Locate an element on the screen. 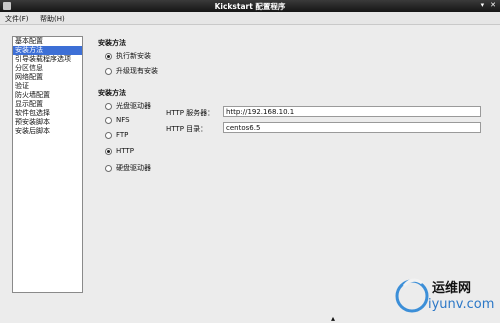  http-dir-label: HTTP 目录： is located at coordinates (187, 129).